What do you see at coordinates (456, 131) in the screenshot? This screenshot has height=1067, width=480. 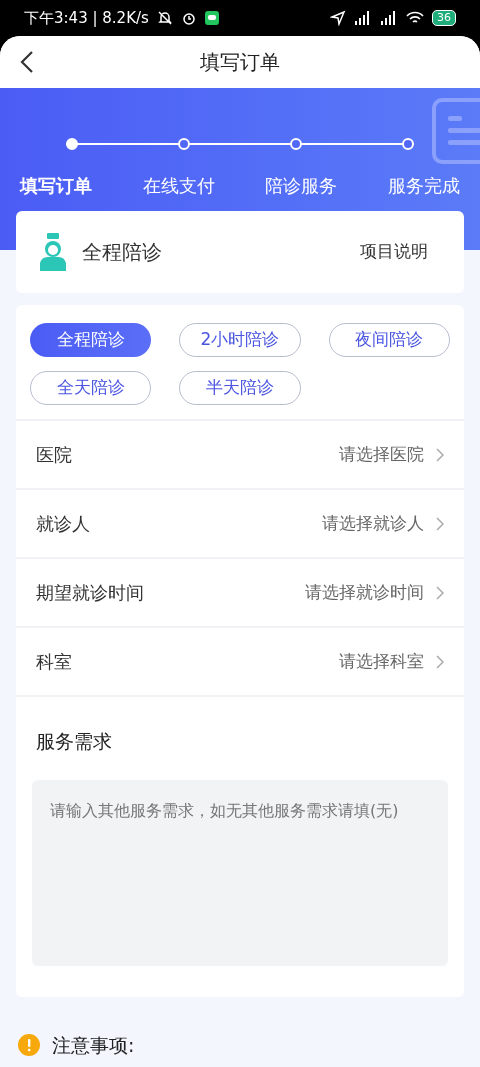 I see `document-icon` at bounding box center [456, 131].